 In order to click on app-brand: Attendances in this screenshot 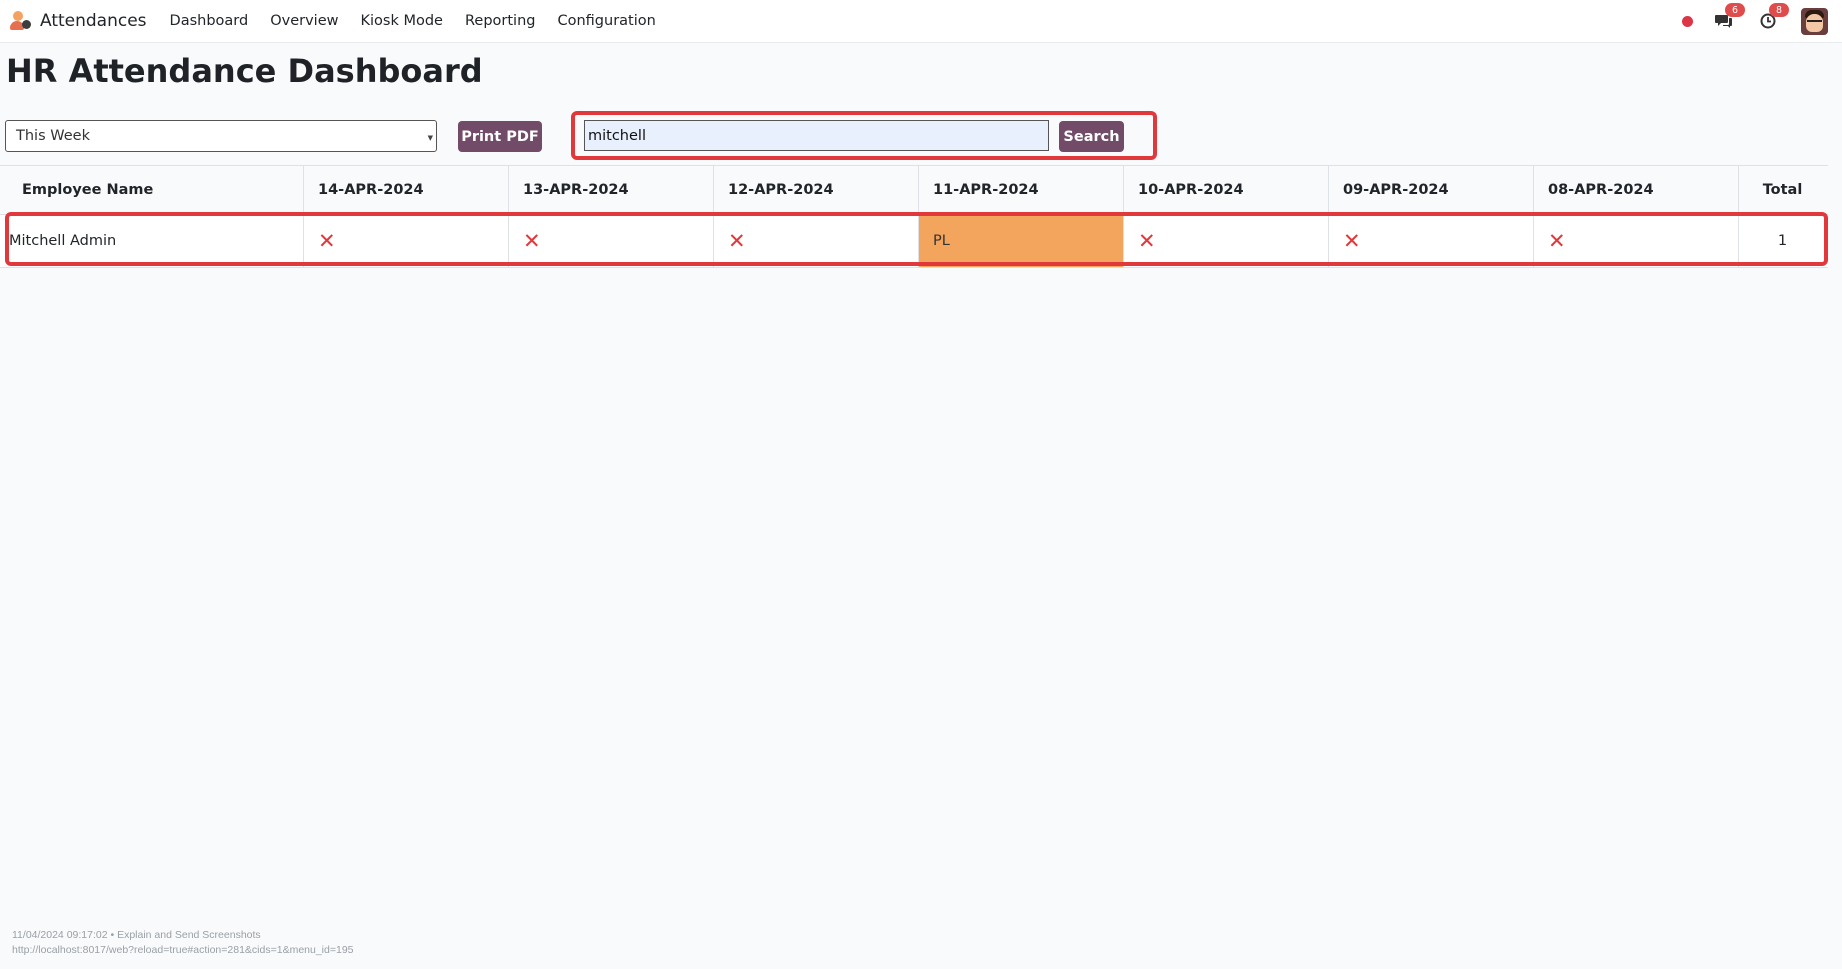, I will do `click(84, 21)`.